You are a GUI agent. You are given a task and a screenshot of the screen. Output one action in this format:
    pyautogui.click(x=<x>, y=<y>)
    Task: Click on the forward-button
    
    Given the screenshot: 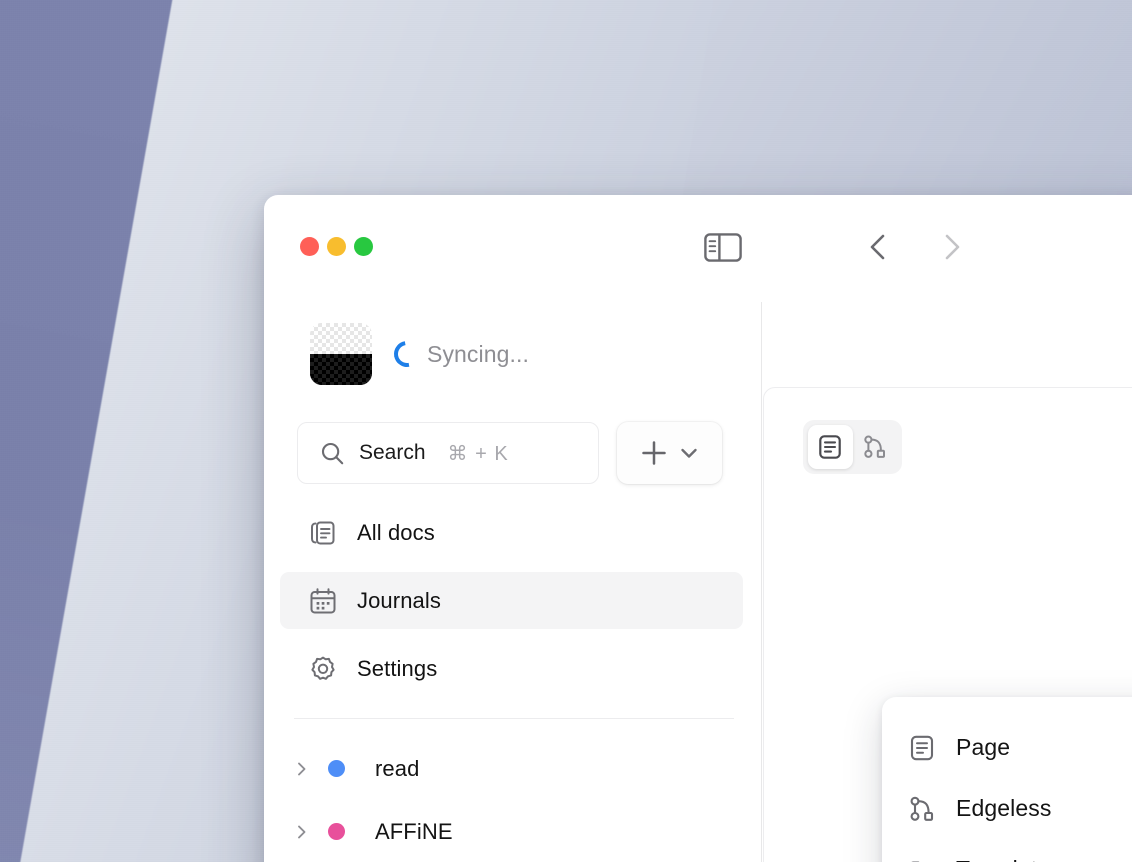 What is the action you would take?
    pyautogui.click(x=952, y=247)
    